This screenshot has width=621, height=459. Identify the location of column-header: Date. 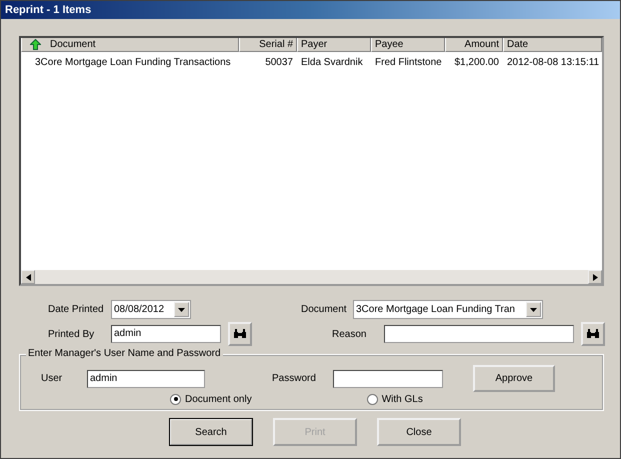
(552, 45).